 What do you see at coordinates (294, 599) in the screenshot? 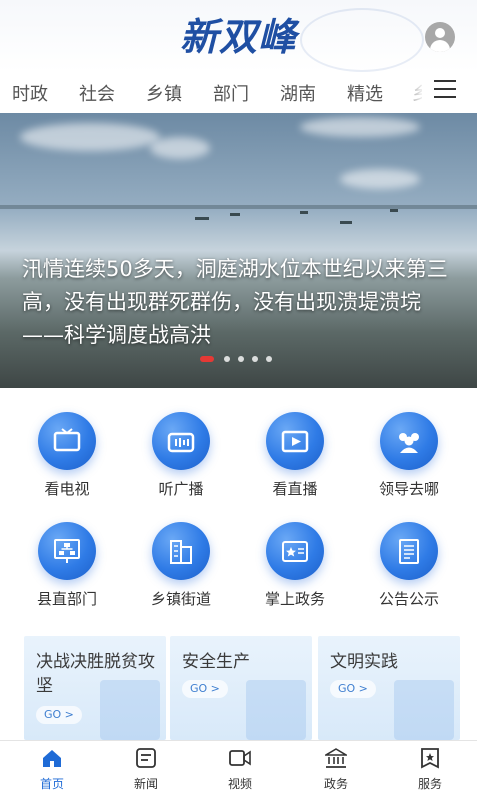
I see `grid-label: 掌上政务` at bounding box center [294, 599].